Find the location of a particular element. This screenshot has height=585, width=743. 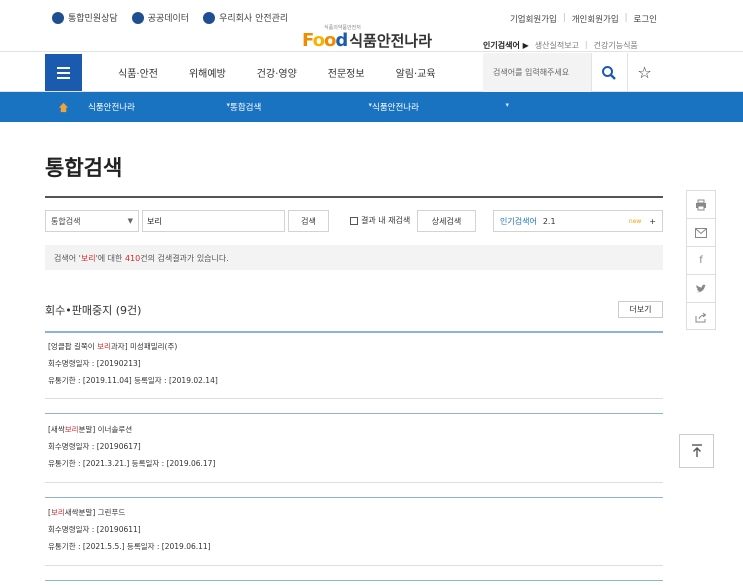

popular-keywords-top: 인기검색어 ▶ 생산실적보고 | 건강기능식품 is located at coordinates (560, 45).